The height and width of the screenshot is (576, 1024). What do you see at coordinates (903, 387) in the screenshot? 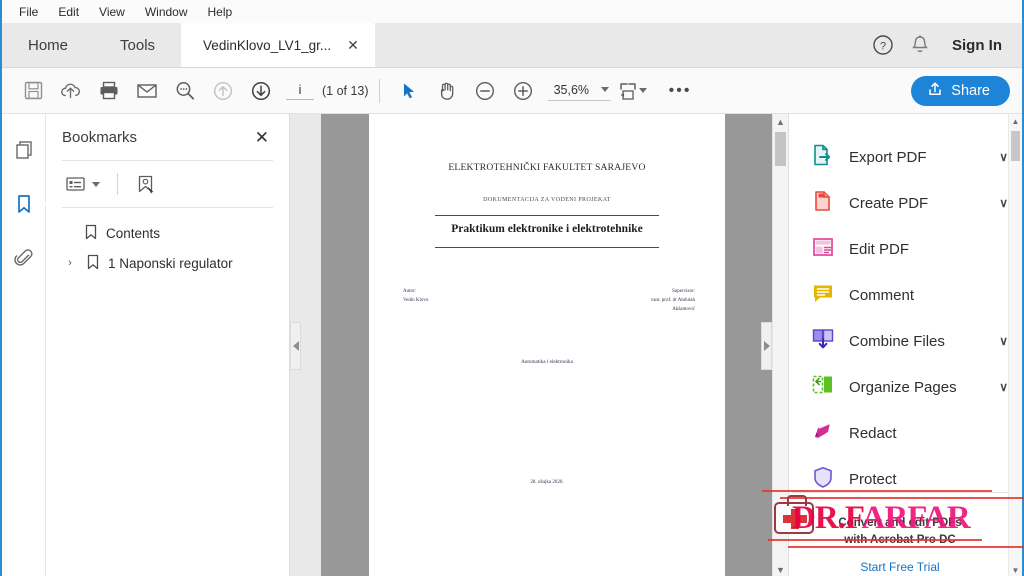
I see `tool-label: Organize Pages` at bounding box center [903, 387].